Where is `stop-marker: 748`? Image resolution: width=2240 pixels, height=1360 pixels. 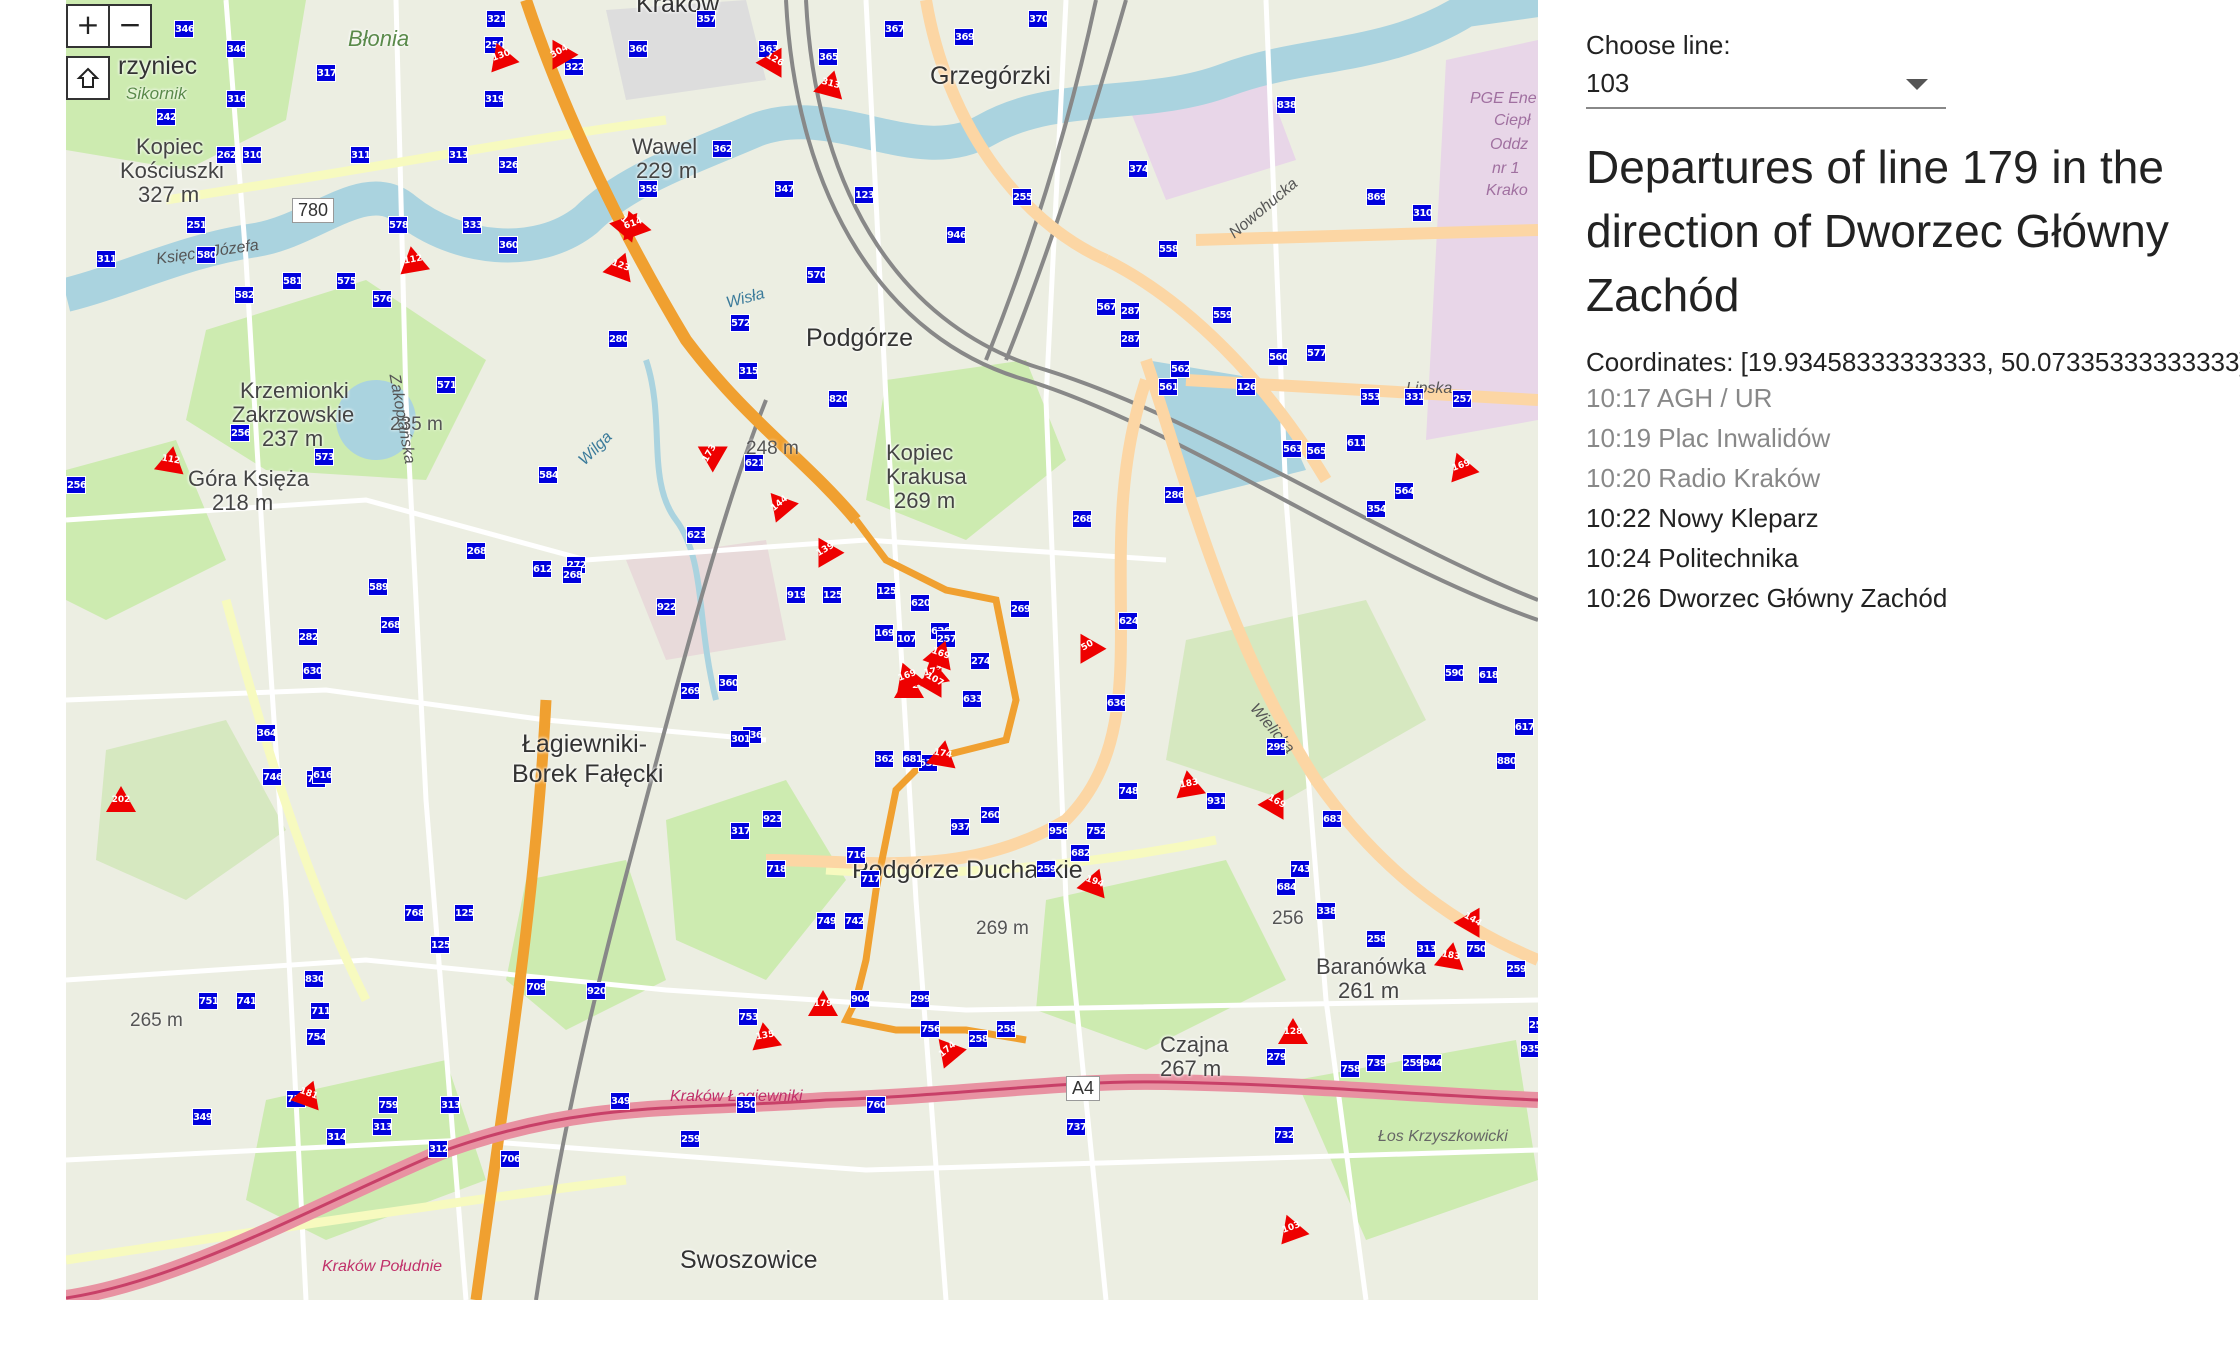 stop-marker: 748 is located at coordinates (1128, 791).